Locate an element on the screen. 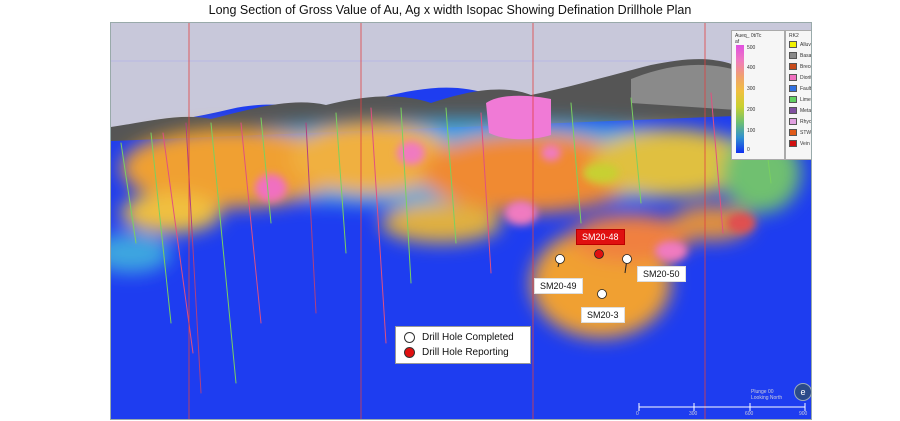 Image resolution: width=900 pixels, height=421 pixels. rock-legend-item: Alluvium is located at coordinates (800, 44).